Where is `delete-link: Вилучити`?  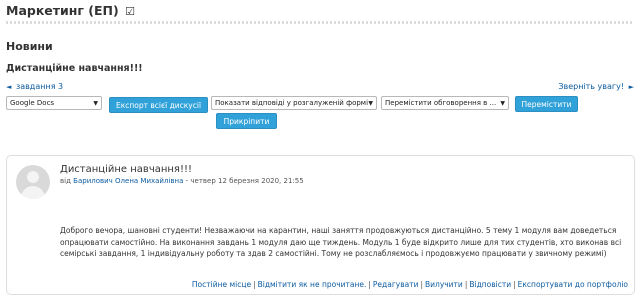
delete-link: Вилучити is located at coordinates (444, 284).